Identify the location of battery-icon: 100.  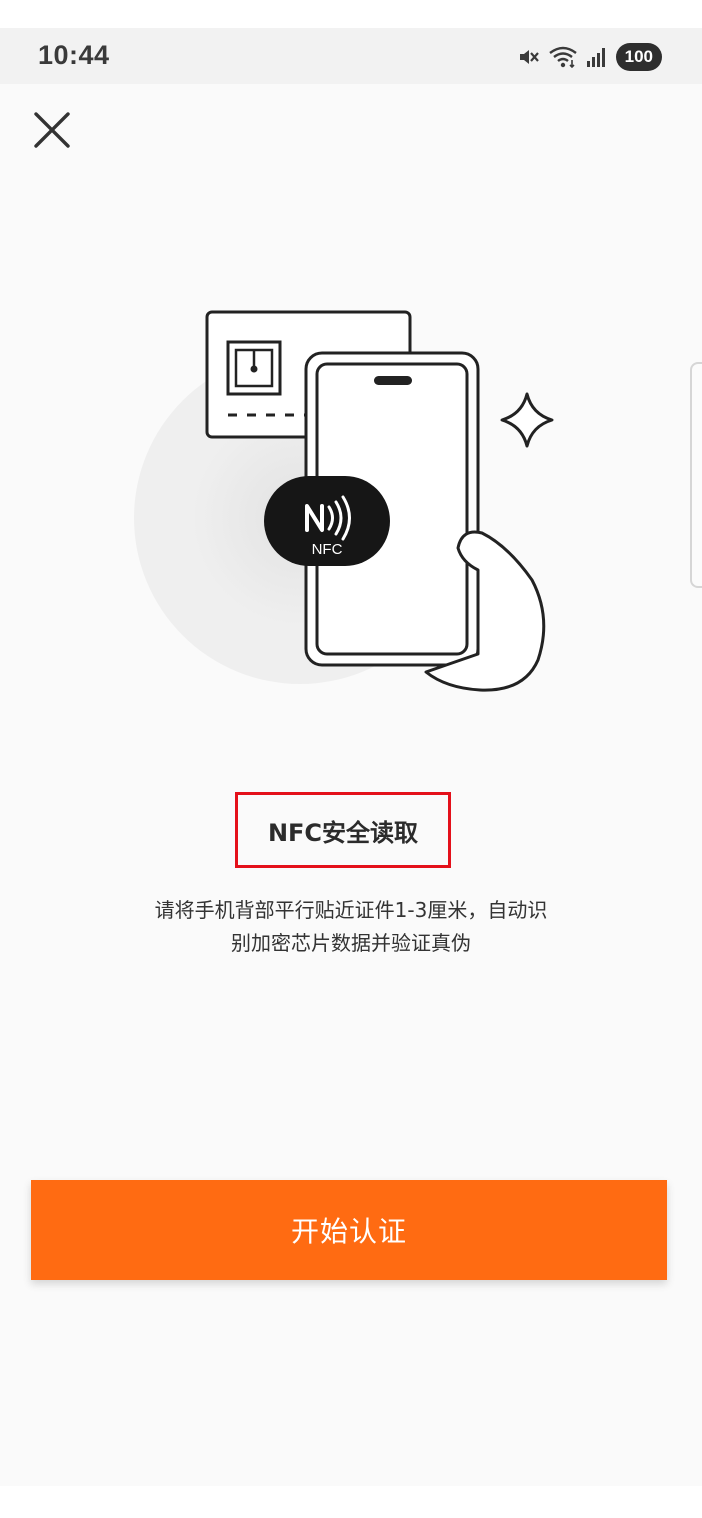
(638, 57).